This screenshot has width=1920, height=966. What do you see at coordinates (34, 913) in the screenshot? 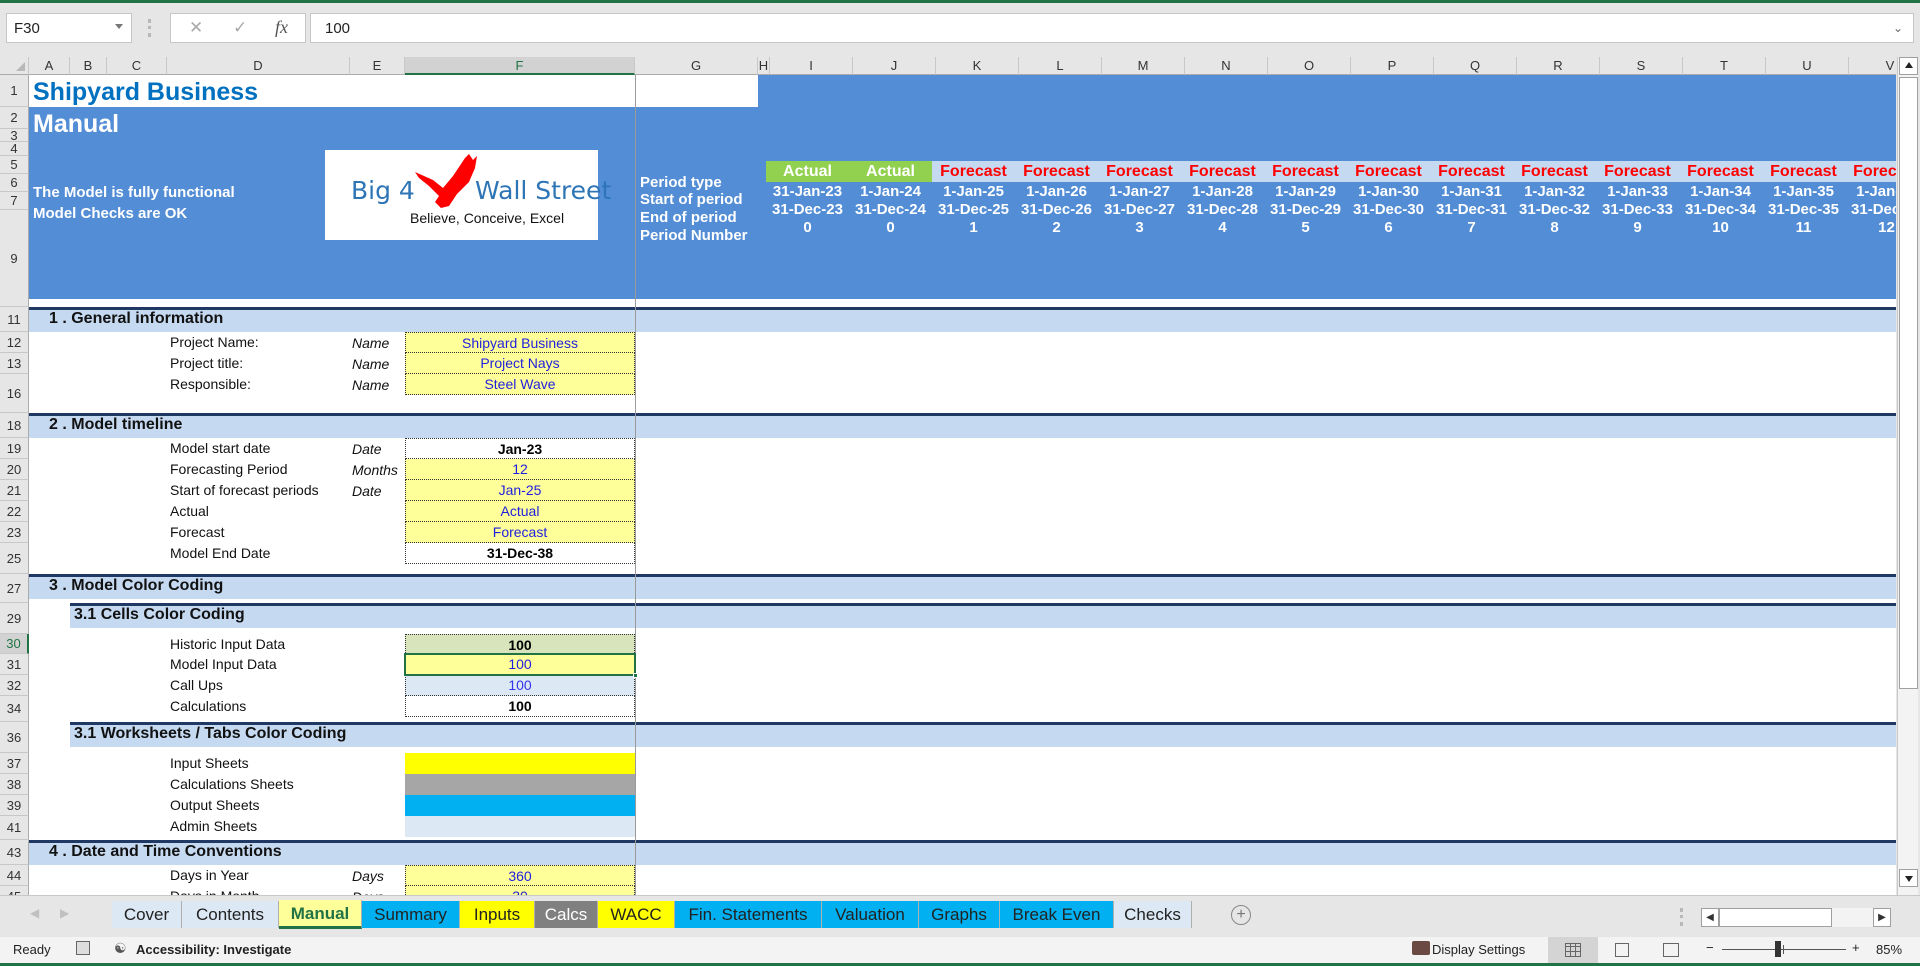
I see `previous-sheet-icon: ◀` at bounding box center [34, 913].